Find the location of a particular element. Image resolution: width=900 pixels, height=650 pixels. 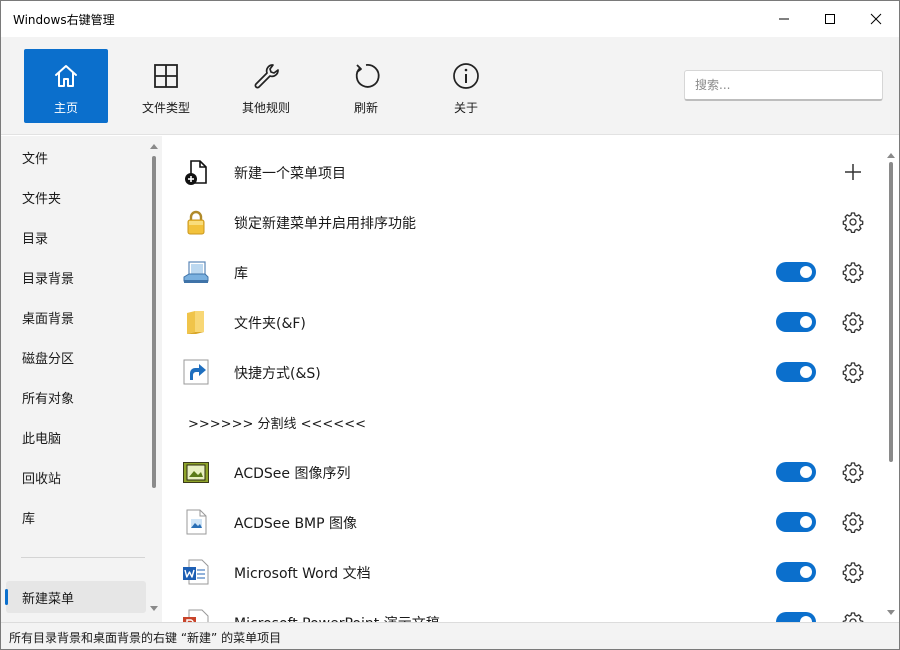

status-bar: 所有目录背景和桌面背景的右键 “新建” 的菜单项目 is located at coordinates (450, 635).